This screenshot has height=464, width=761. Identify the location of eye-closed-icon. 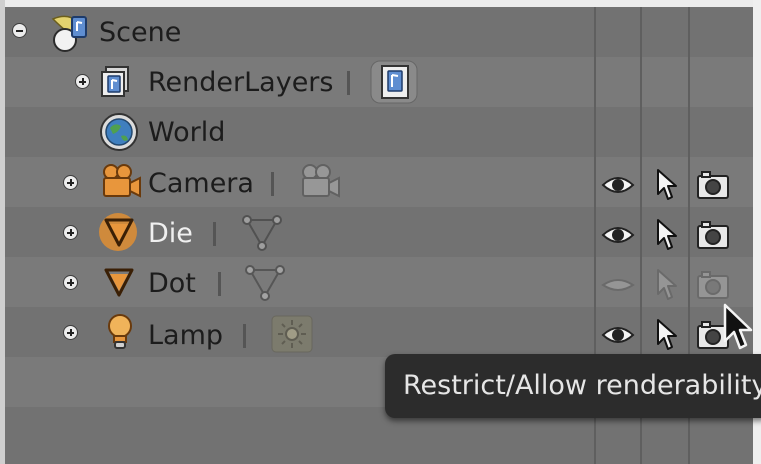
(618, 285).